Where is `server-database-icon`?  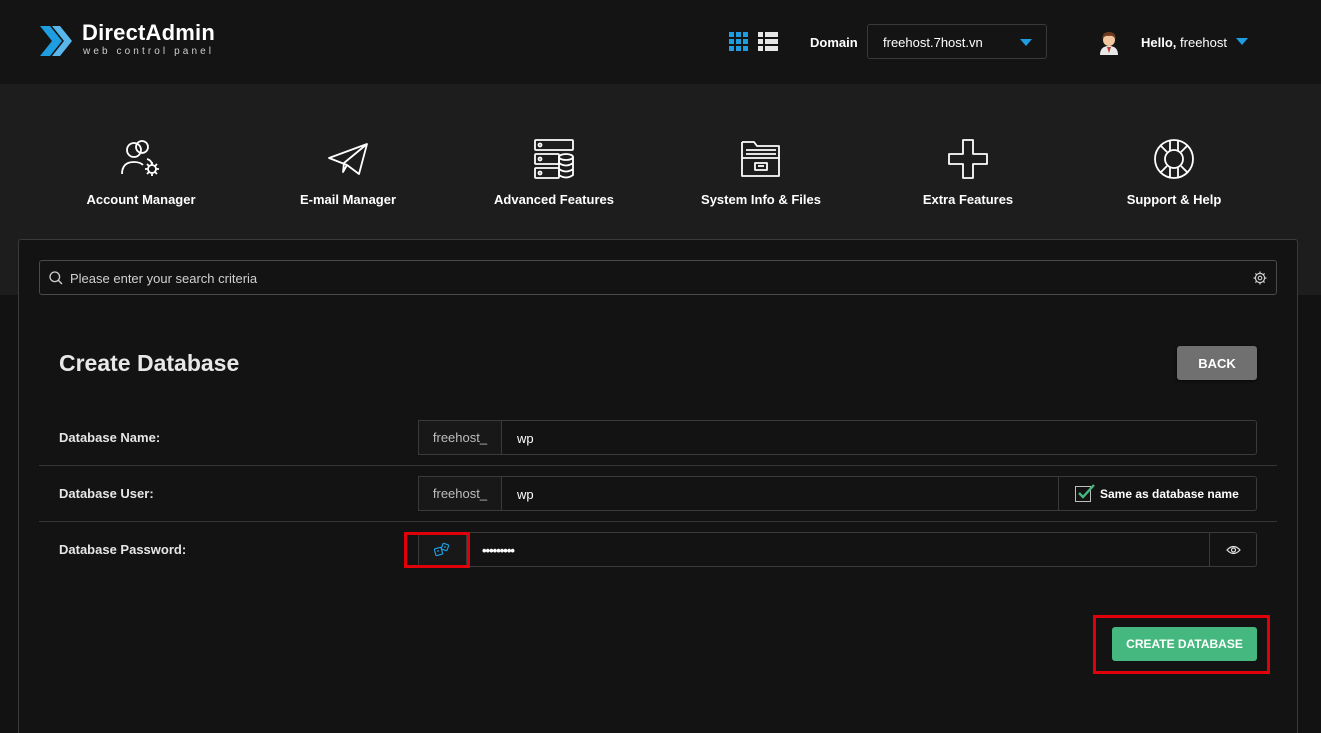 server-database-icon is located at coordinates (554, 159).